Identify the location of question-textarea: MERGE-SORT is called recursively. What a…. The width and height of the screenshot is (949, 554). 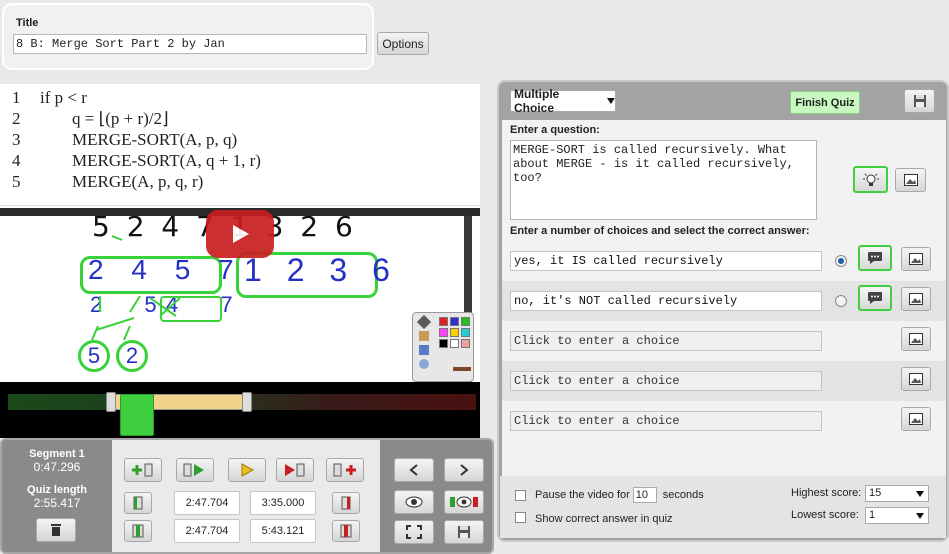
(663, 180).